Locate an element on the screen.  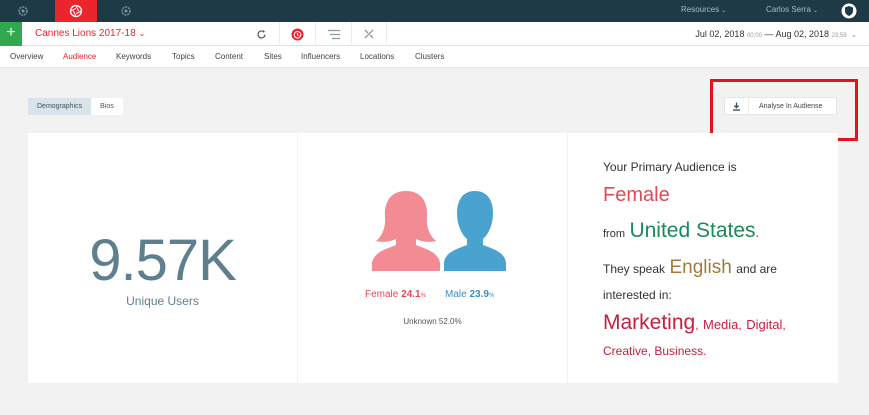
tools-icon is located at coordinates (369, 34).